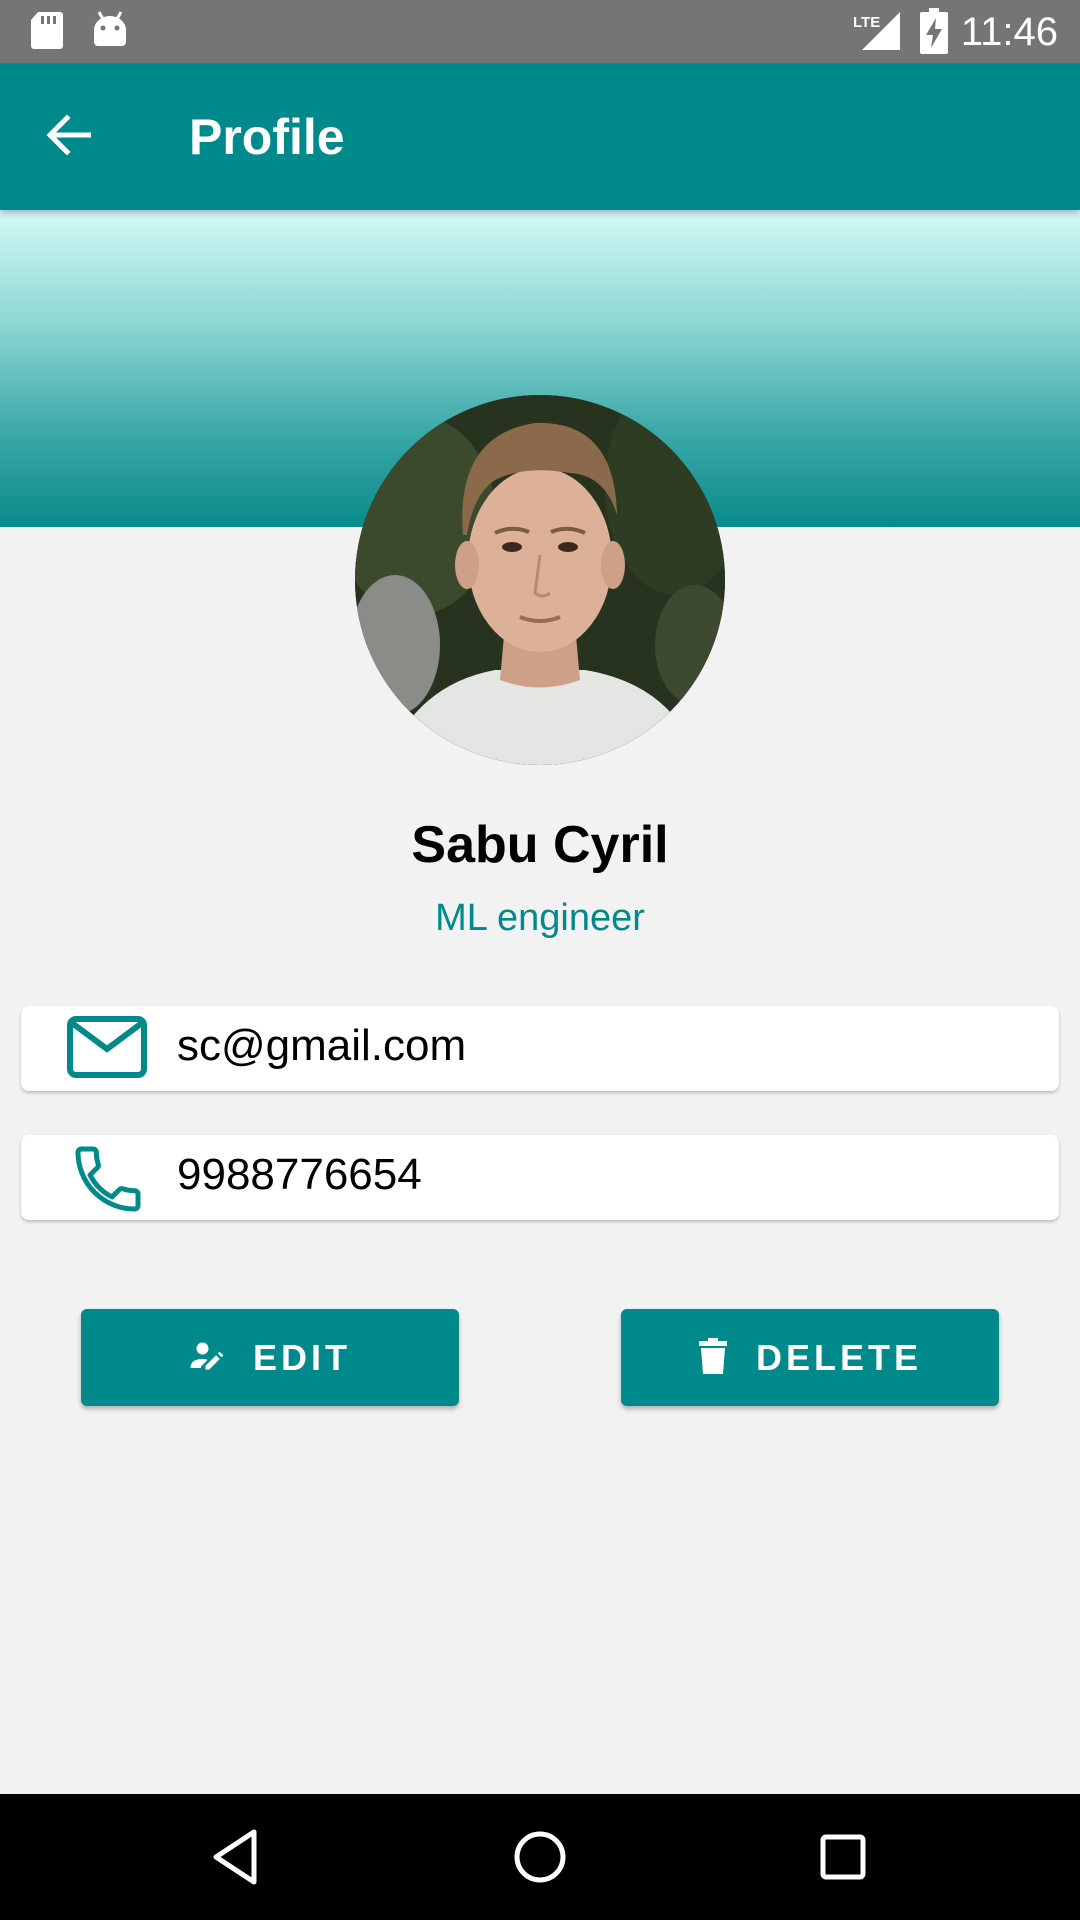 The image size is (1080, 1920). I want to click on profile-role: ML engineer, so click(540, 918).